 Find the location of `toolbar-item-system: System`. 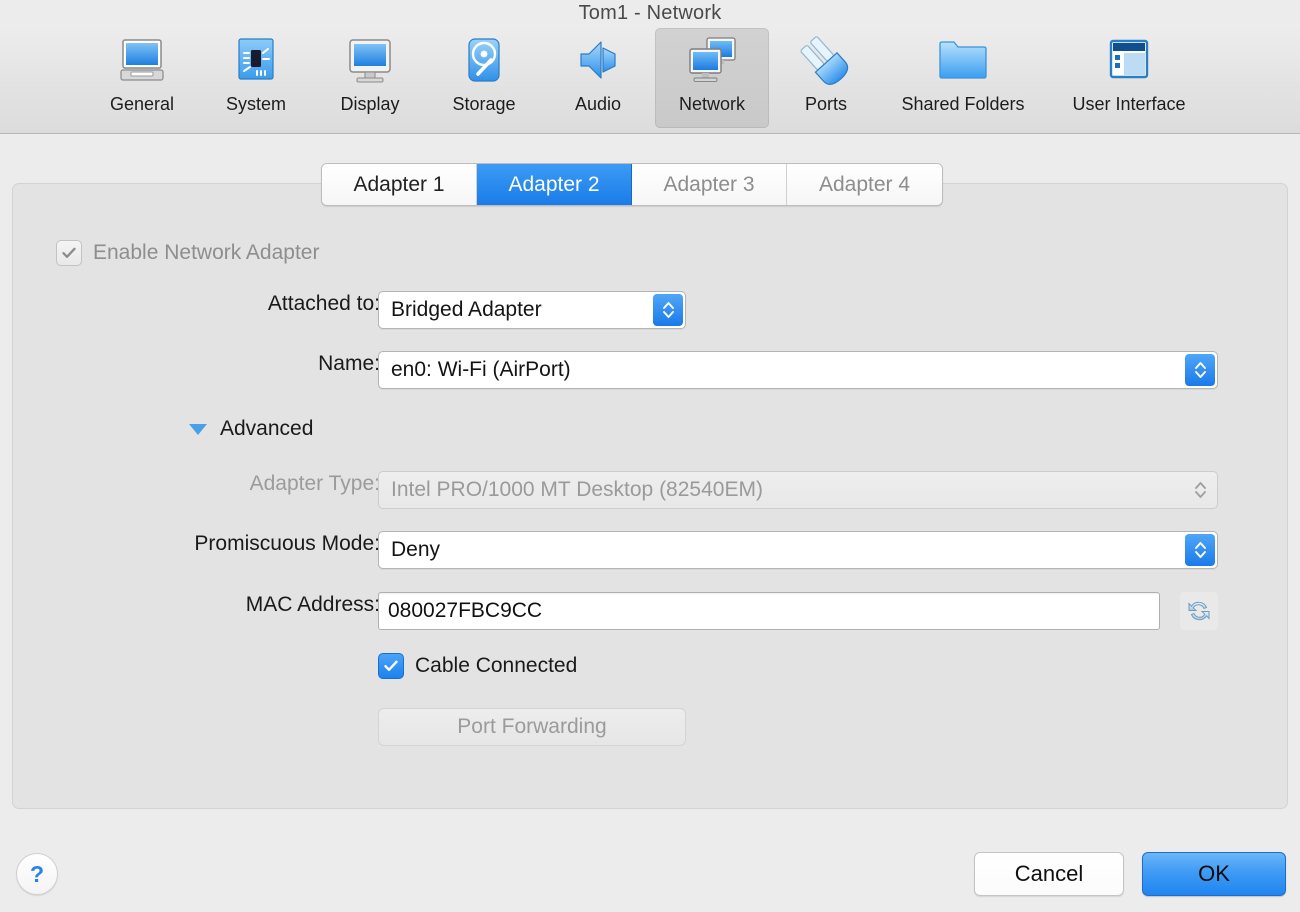

toolbar-item-system: System is located at coordinates (256, 78).